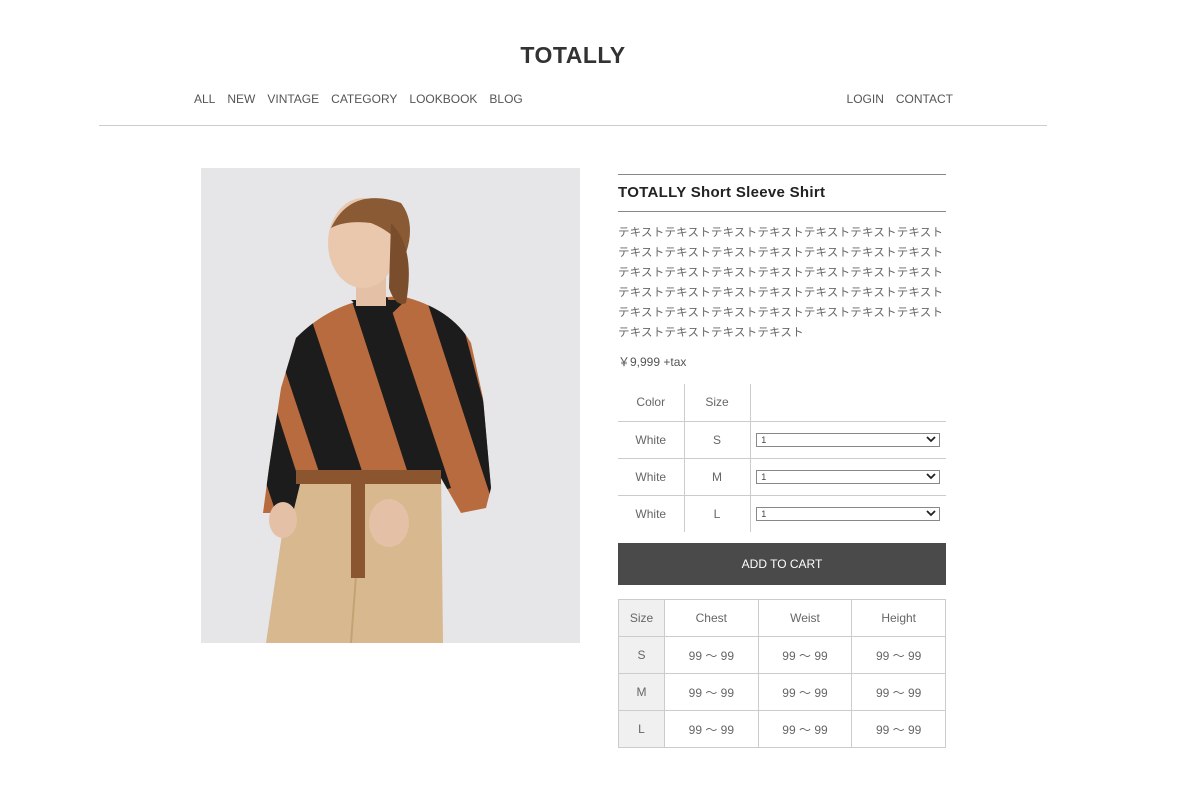  What do you see at coordinates (652, 362) in the screenshot?
I see `product-price: ￥9,999 +tax` at bounding box center [652, 362].